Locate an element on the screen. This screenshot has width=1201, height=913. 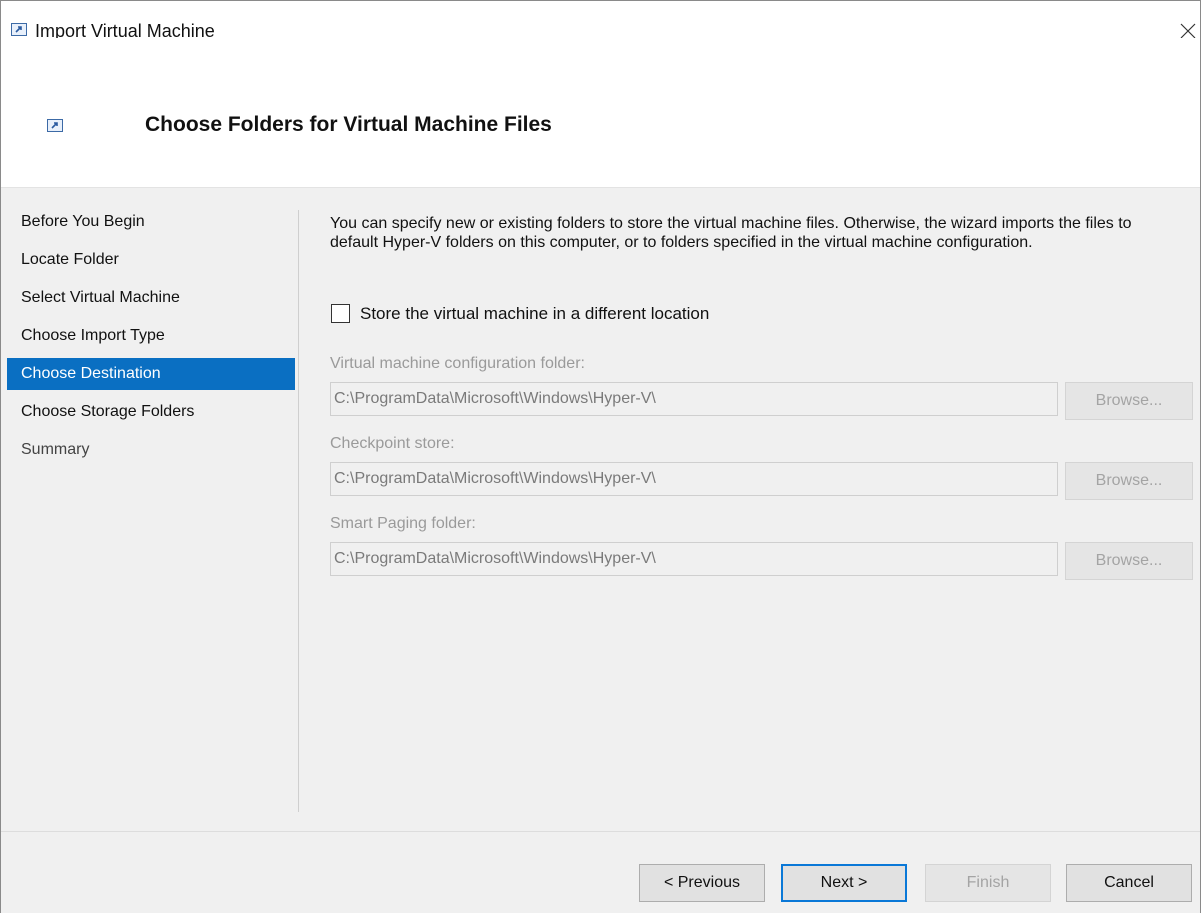
different-location-checkbox is located at coordinates (340, 313).